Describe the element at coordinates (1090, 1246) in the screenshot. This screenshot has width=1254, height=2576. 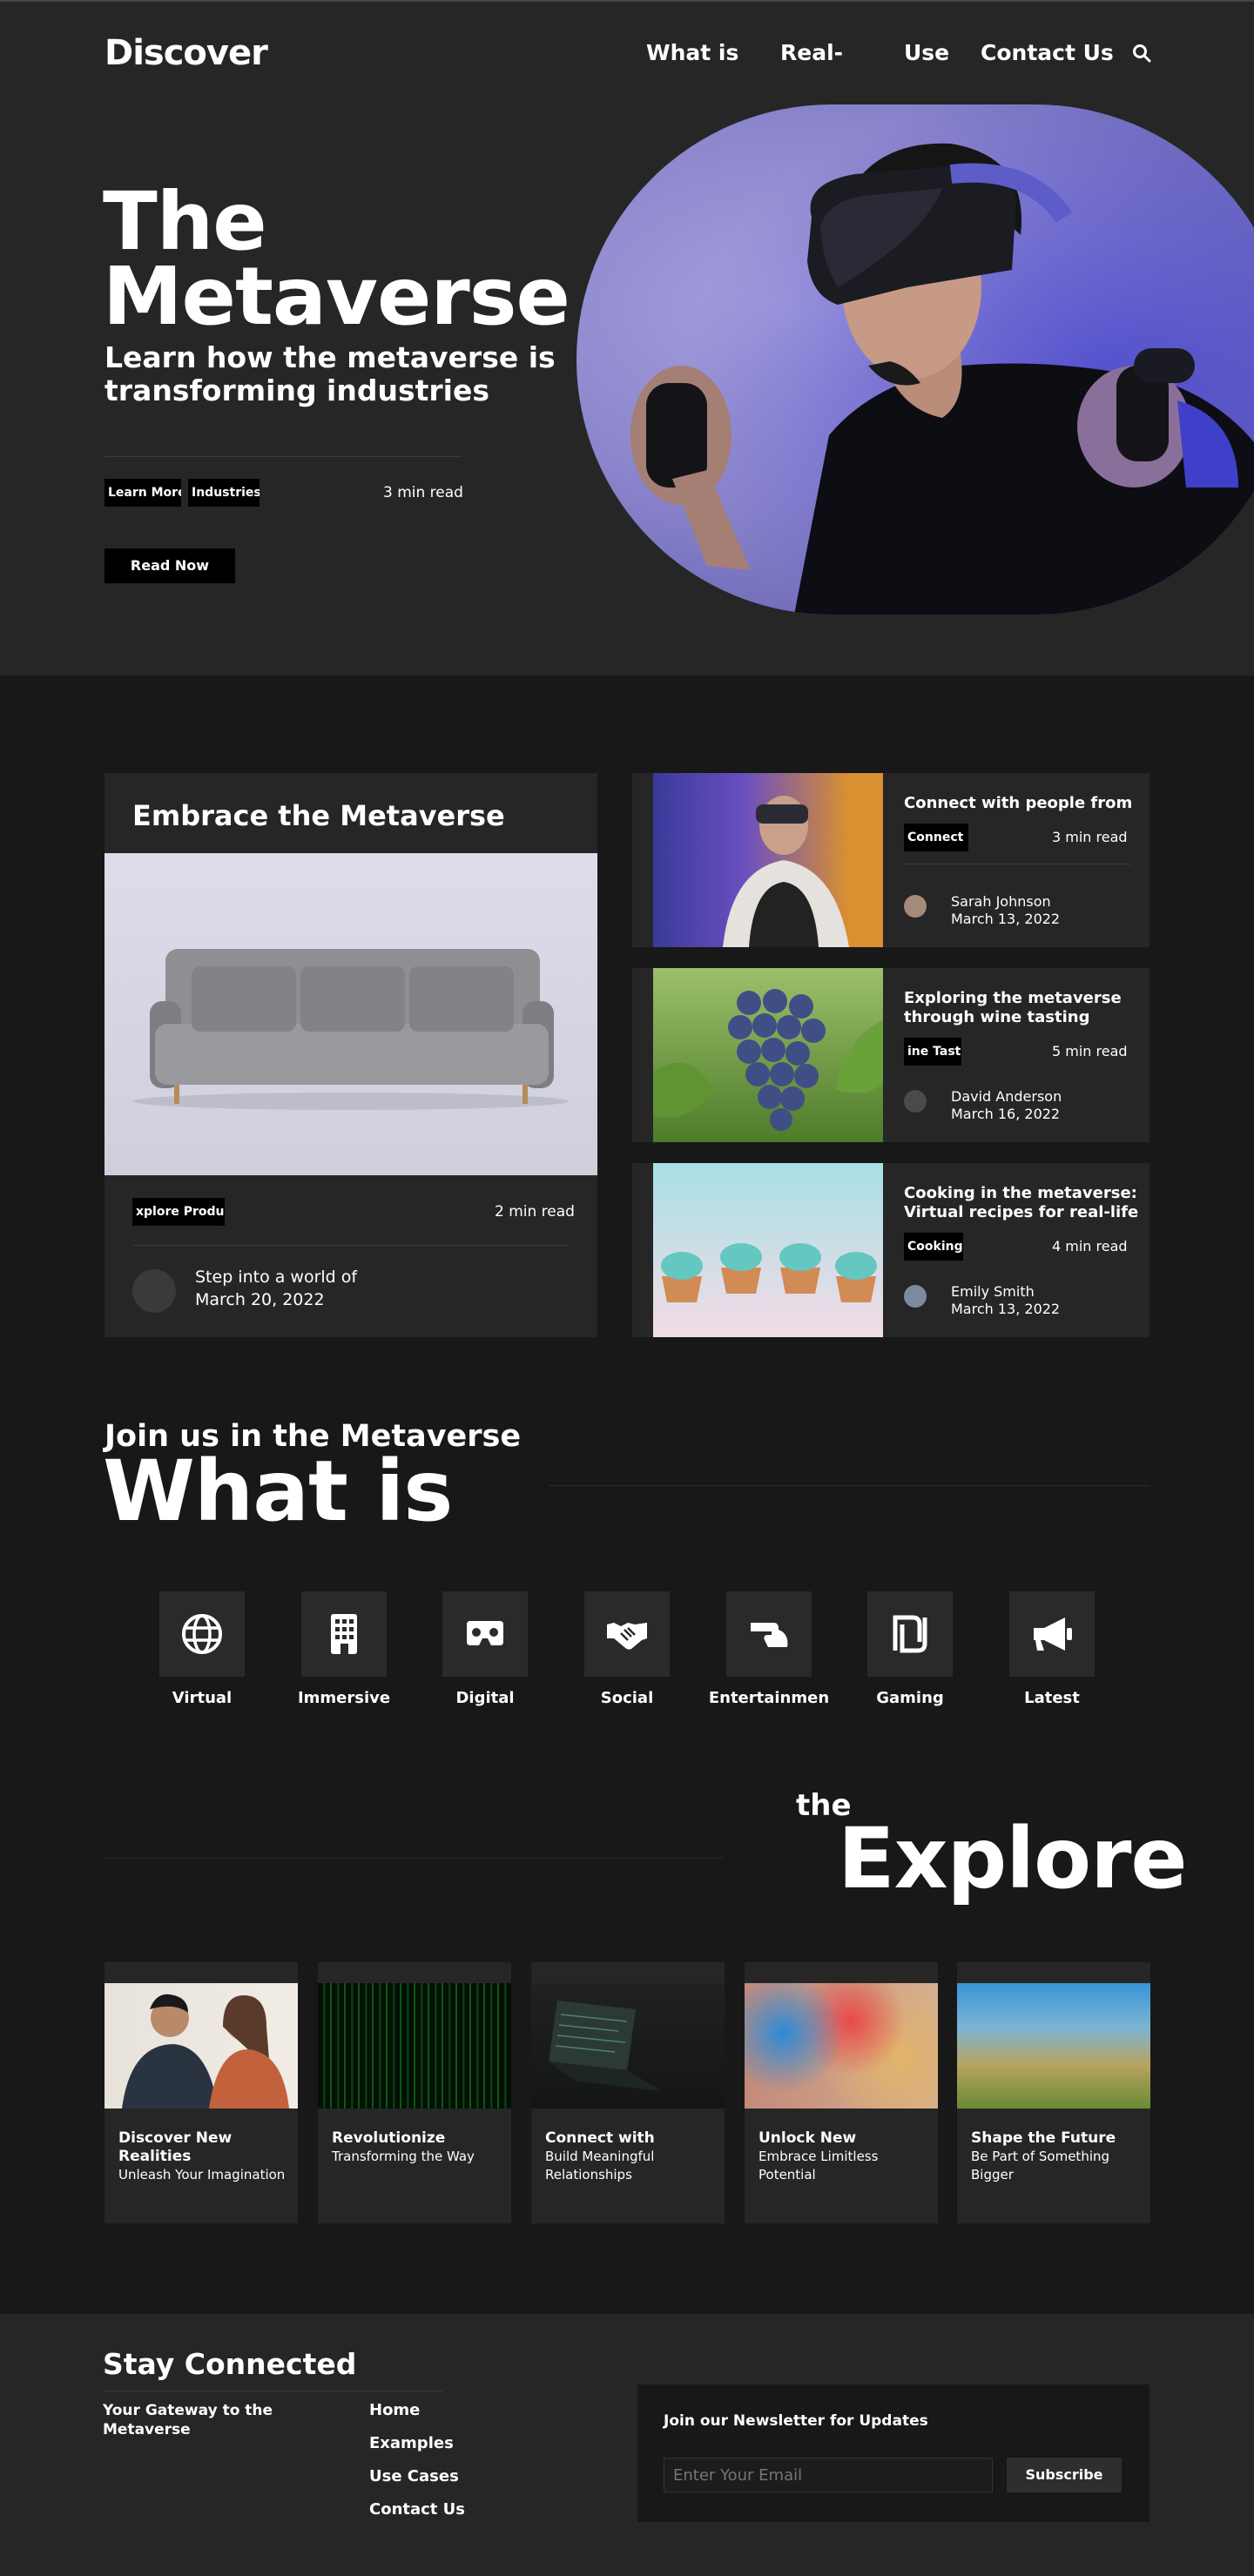
I see `side-card-read-time: 4 min read` at that location.